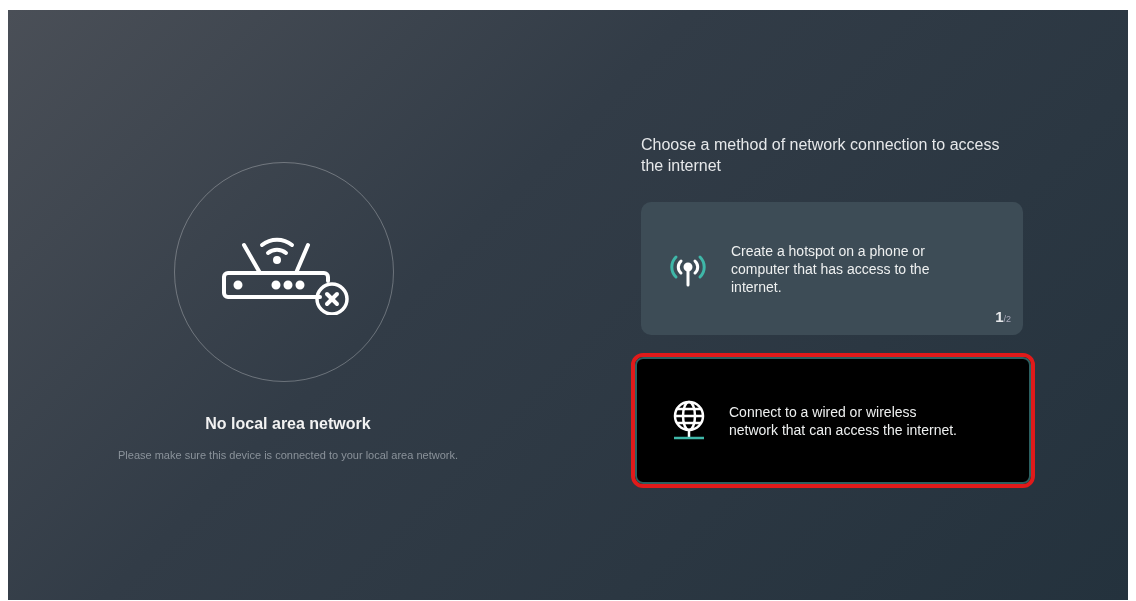 This screenshot has height=601, width=1136. What do you see at coordinates (1003, 316) in the screenshot?
I see `page-counter: 1/2` at bounding box center [1003, 316].